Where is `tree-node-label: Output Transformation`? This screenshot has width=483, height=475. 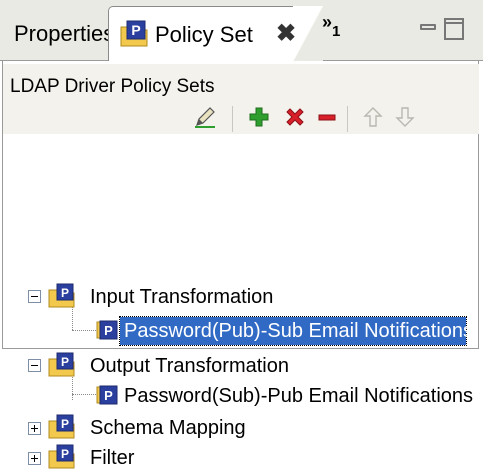 tree-node-label: Output Transformation is located at coordinates (189, 366).